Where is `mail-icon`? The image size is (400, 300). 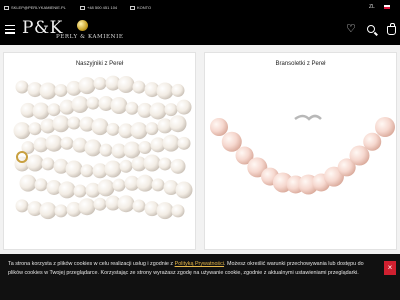 mail-icon is located at coordinates (6, 7).